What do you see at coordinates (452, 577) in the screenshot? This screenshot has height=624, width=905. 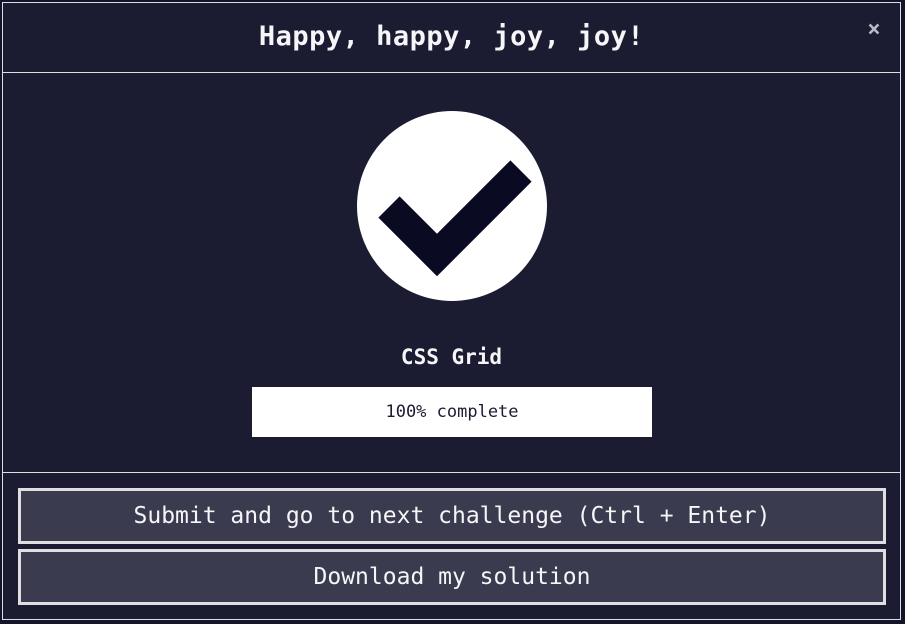 I see `download-solution-button: Download my solution` at bounding box center [452, 577].